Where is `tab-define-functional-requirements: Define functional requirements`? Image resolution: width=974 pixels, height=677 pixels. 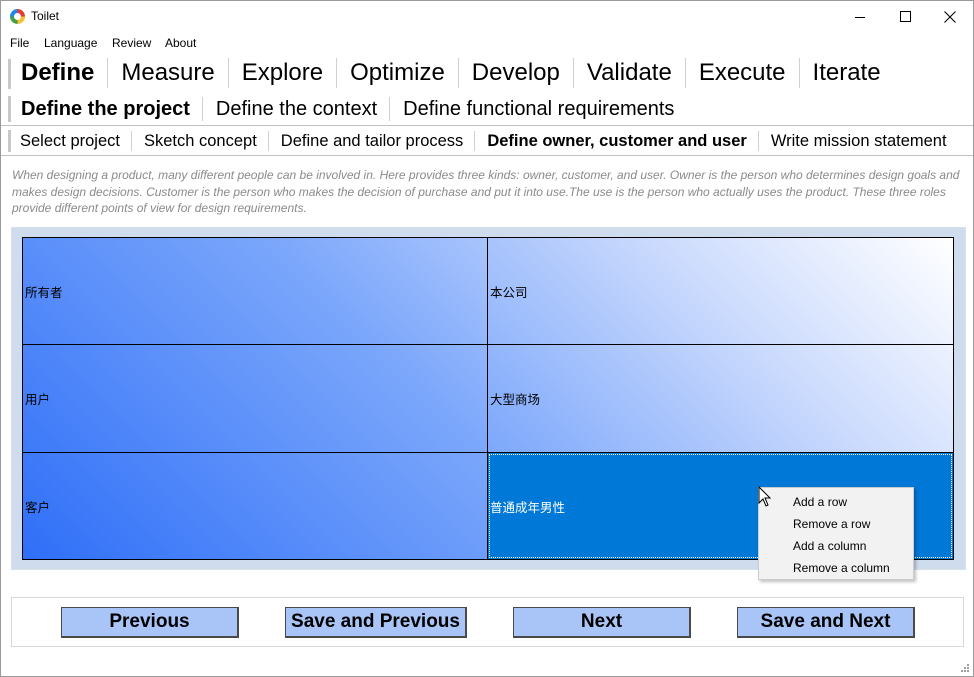
tab-define-functional-requirements: Define functional requirements is located at coordinates (538, 109).